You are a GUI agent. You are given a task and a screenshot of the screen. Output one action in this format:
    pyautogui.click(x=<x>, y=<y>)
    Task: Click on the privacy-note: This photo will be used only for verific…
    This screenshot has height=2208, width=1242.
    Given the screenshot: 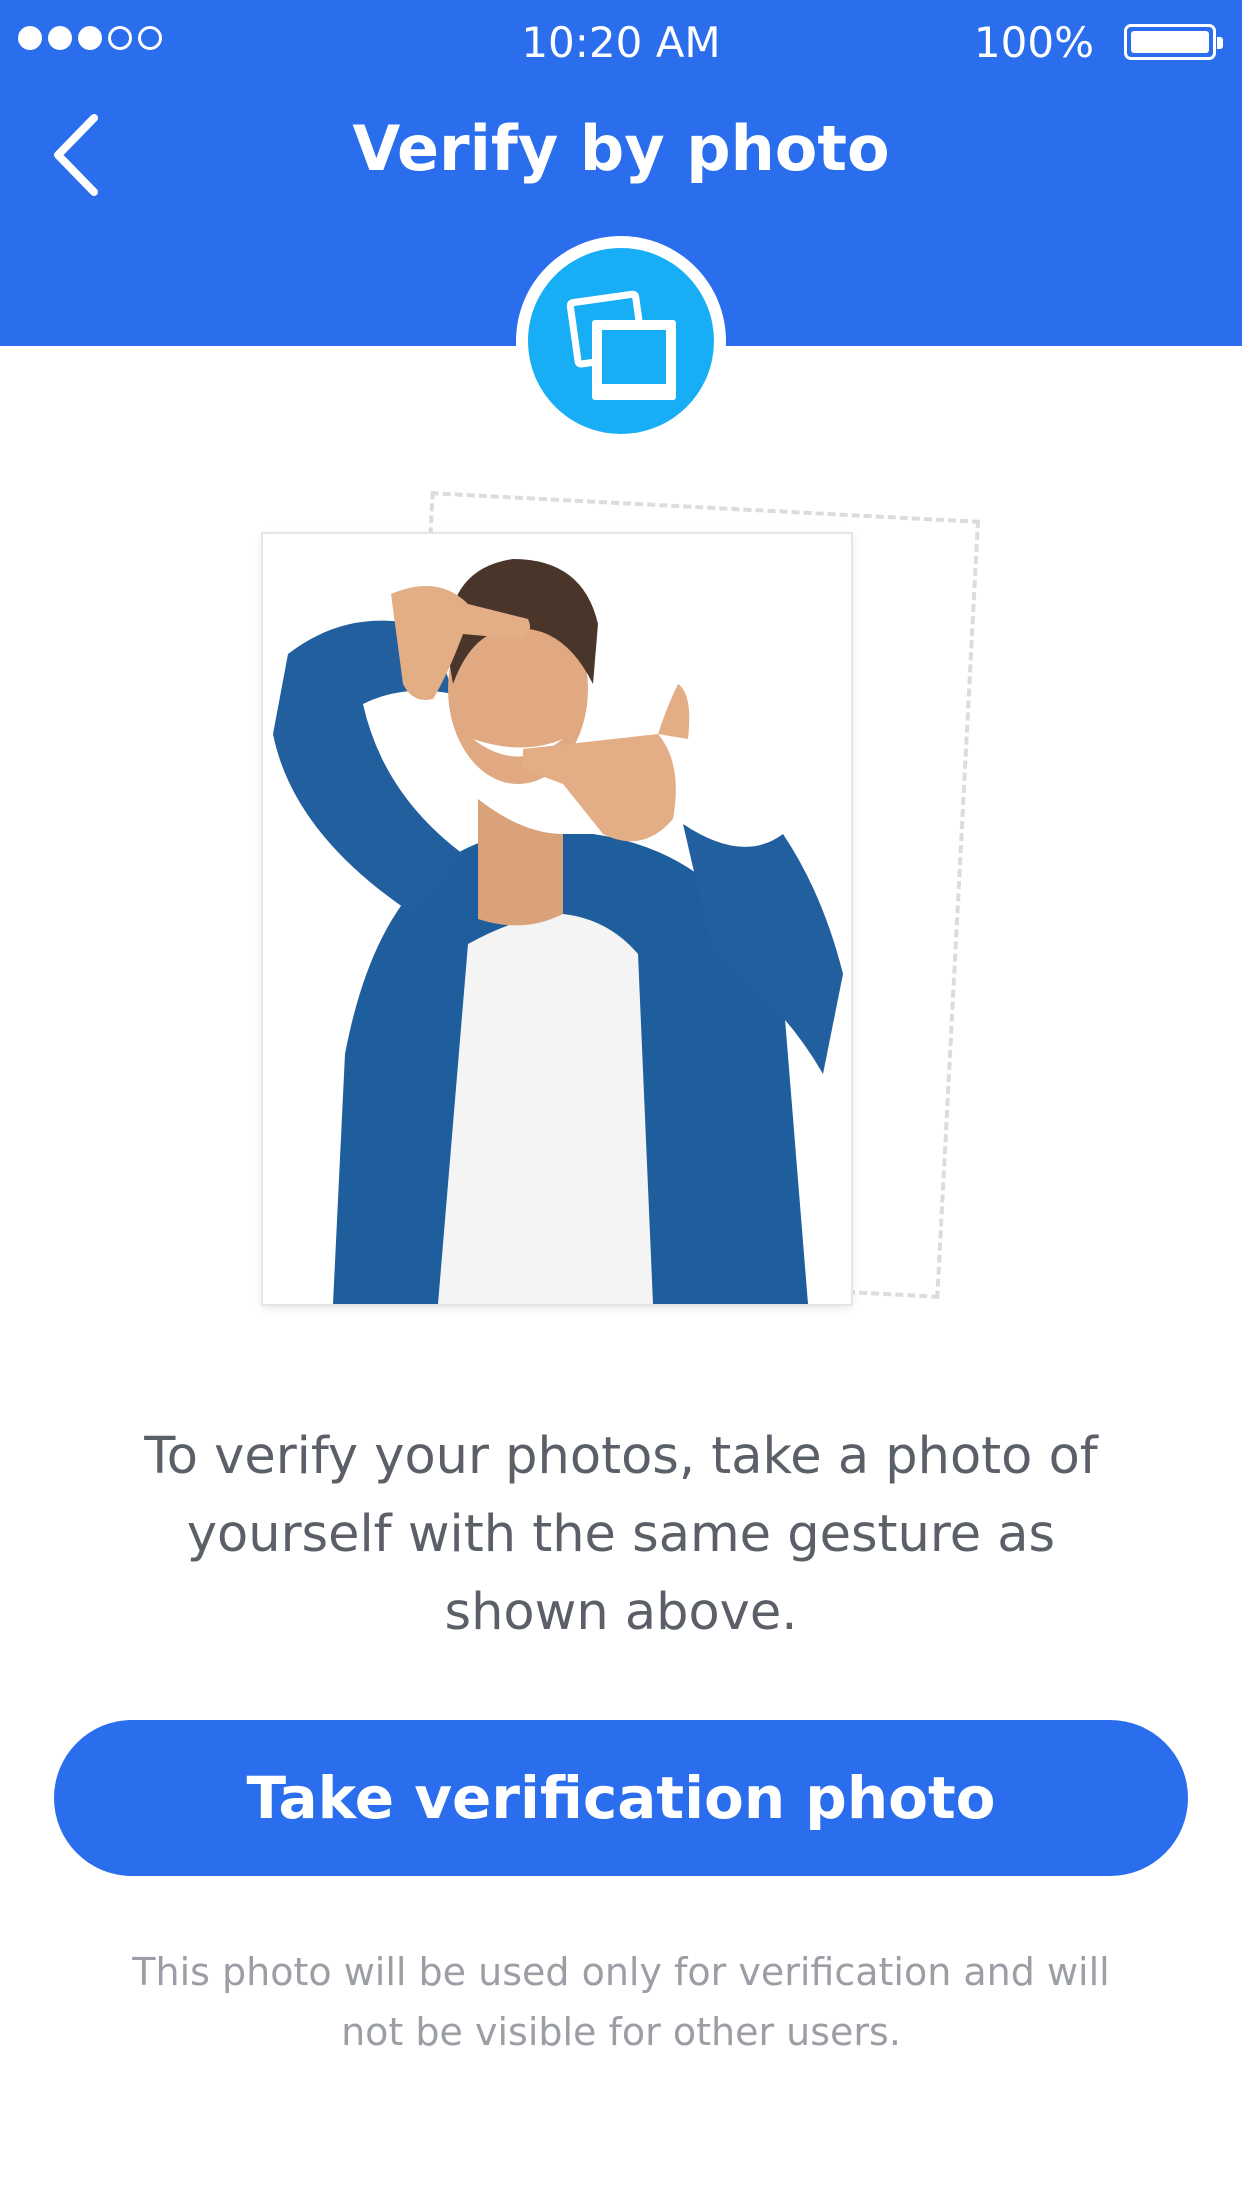 What is the action you would take?
    pyautogui.click(x=621, y=2002)
    